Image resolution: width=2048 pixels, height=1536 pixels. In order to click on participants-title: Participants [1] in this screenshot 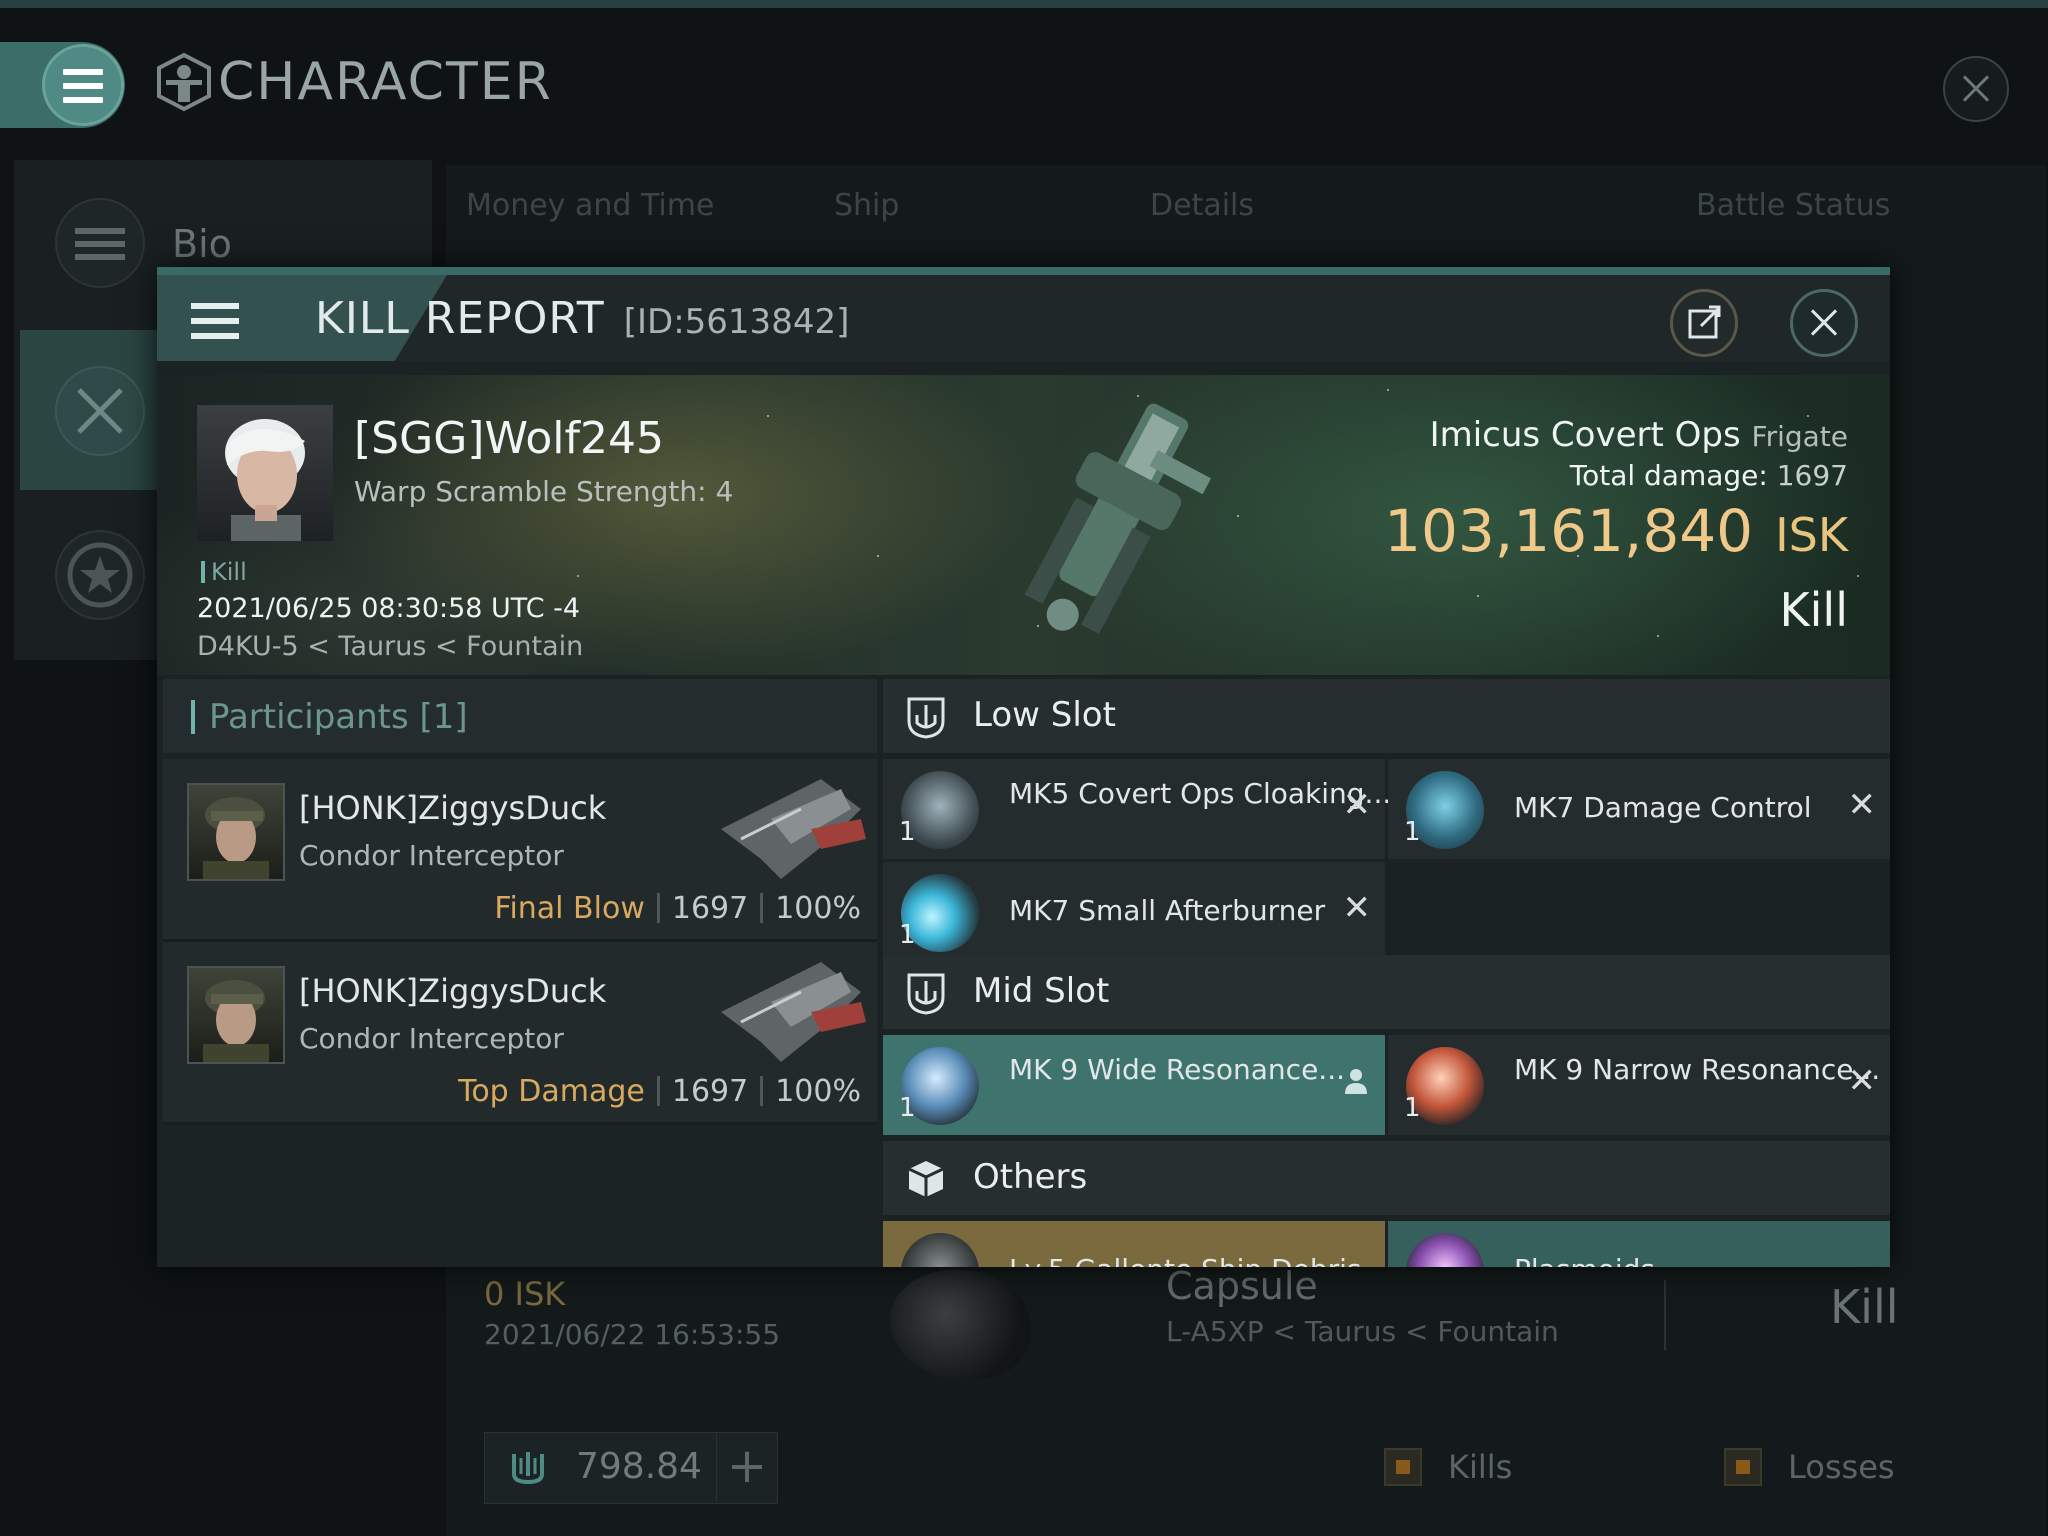, I will do `click(329, 717)`.